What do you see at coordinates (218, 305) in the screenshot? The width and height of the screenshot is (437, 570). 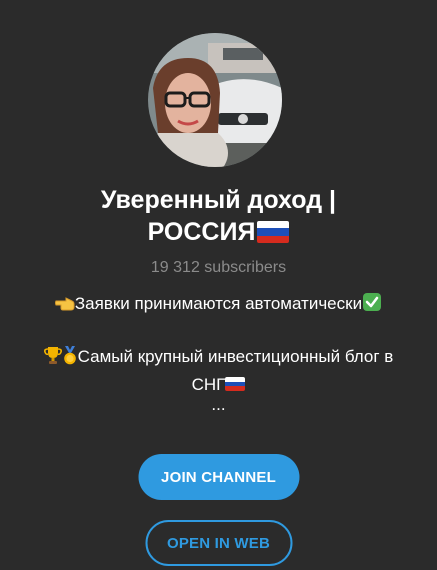 I see `description-line-1: Заявки принимаются автоматически` at bounding box center [218, 305].